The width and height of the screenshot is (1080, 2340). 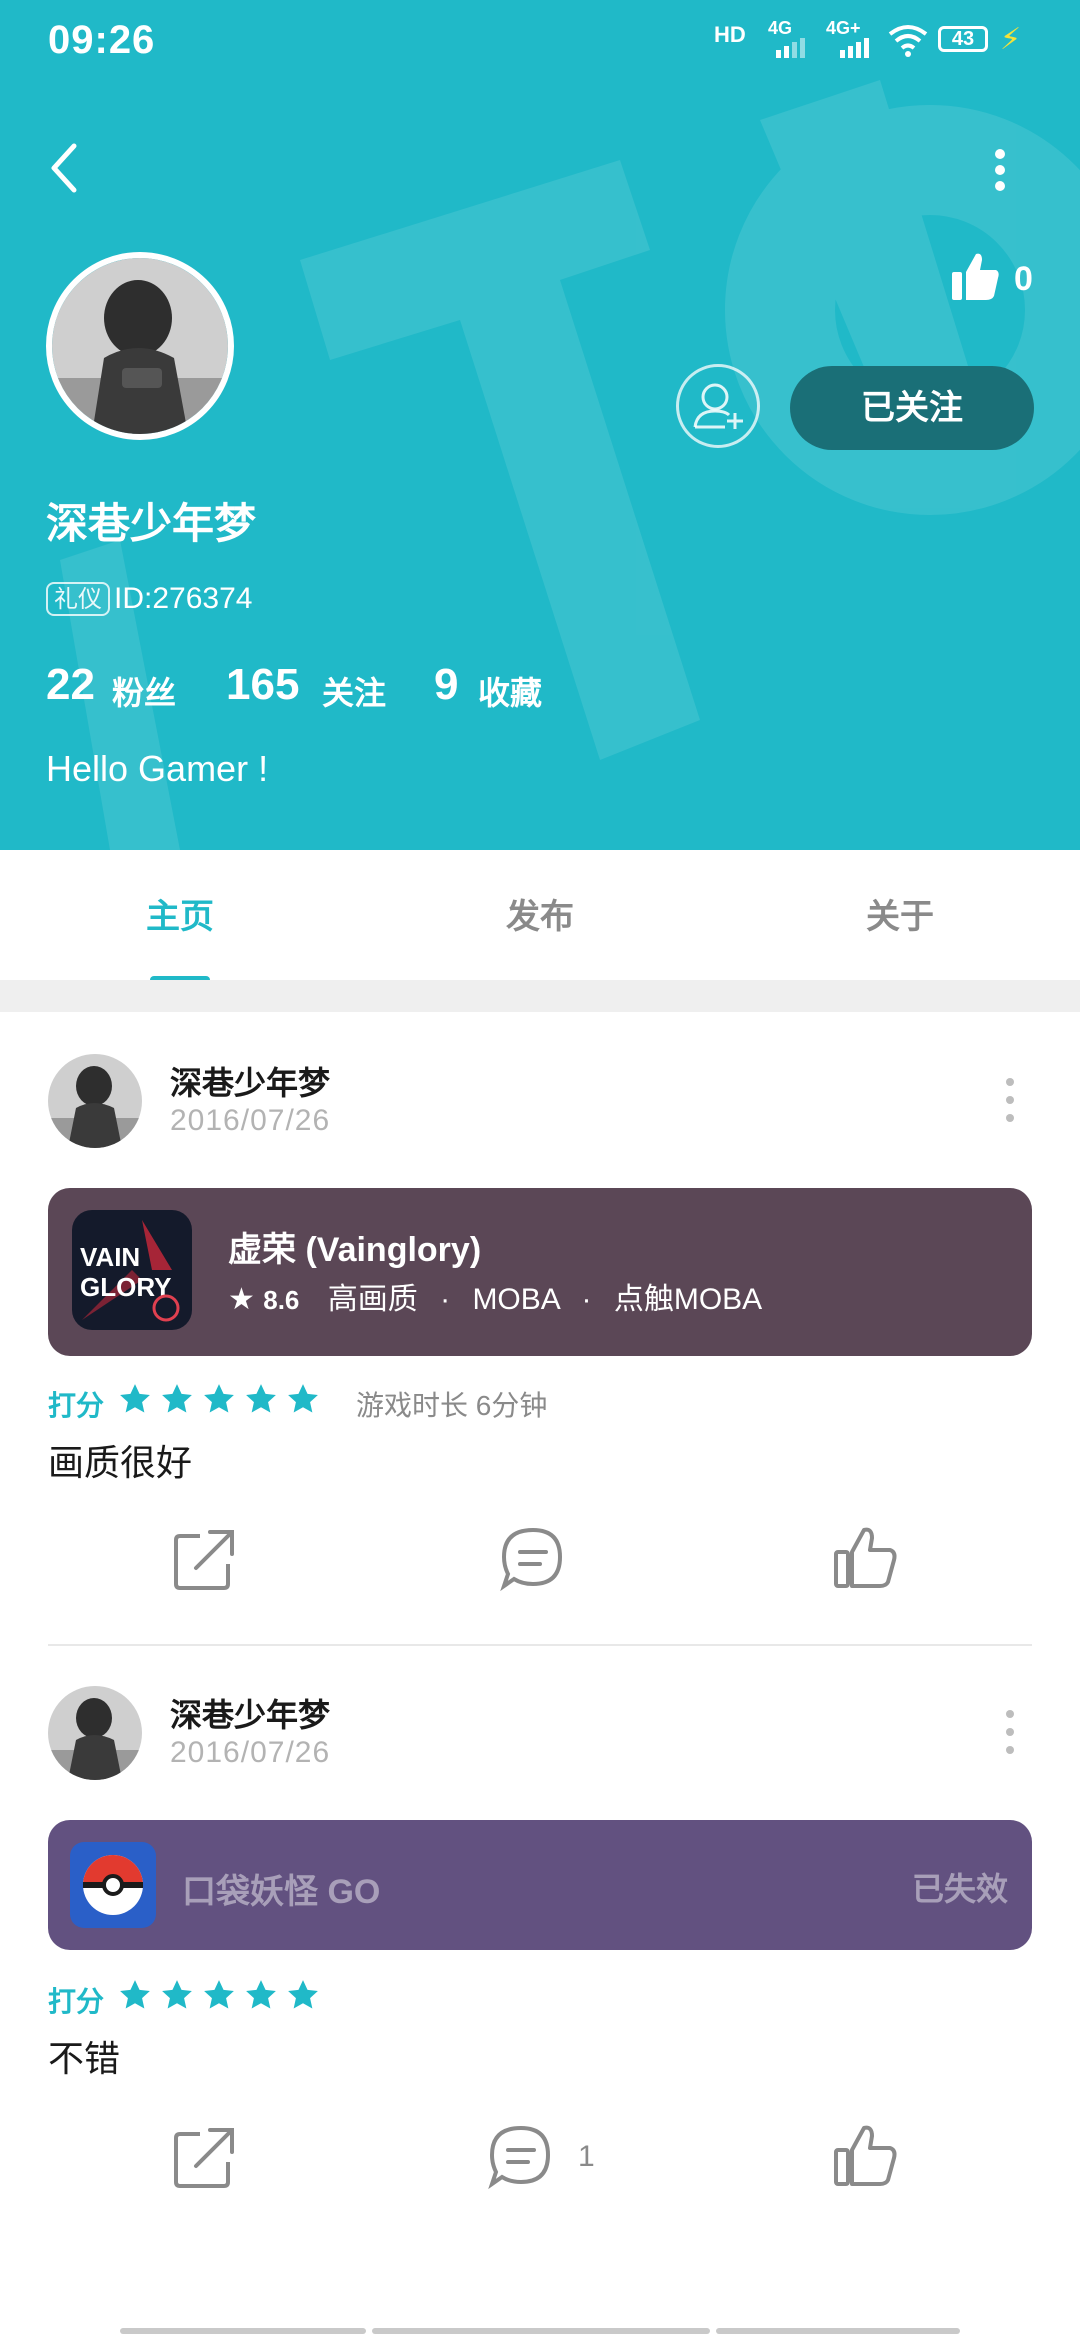 I want to click on battery-indicator: 43, so click(x=963, y=39).